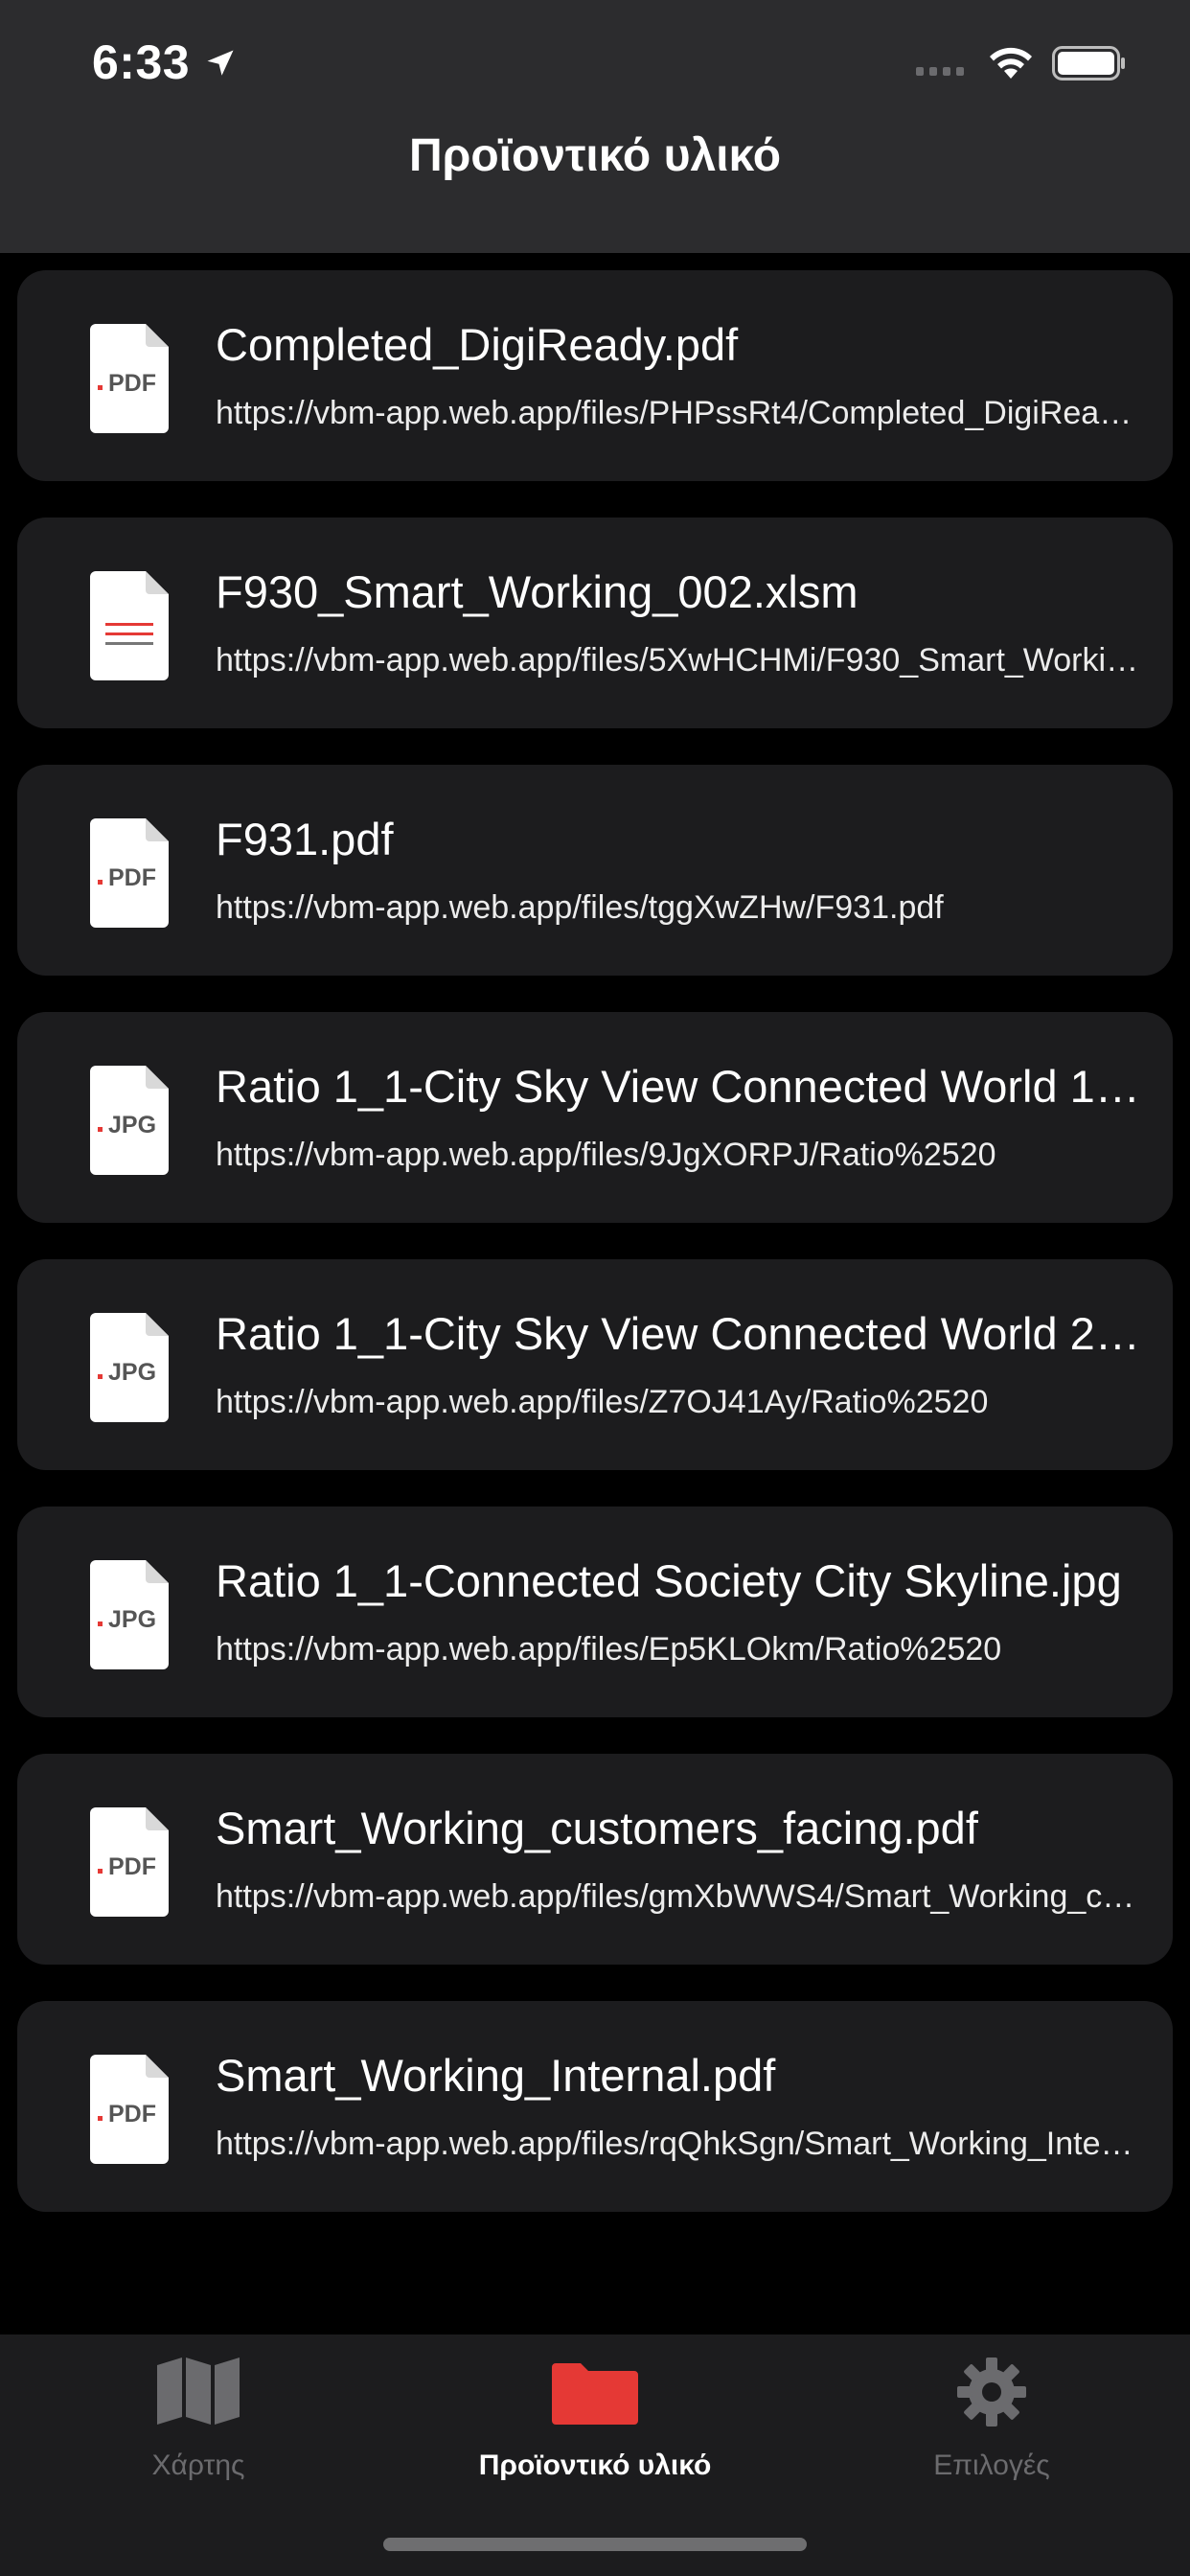 The image size is (1190, 2576). What do you see at coordinates (1089, 63) in the screenshot?
I see `battery-icon` at bounding box center [1089, 63].